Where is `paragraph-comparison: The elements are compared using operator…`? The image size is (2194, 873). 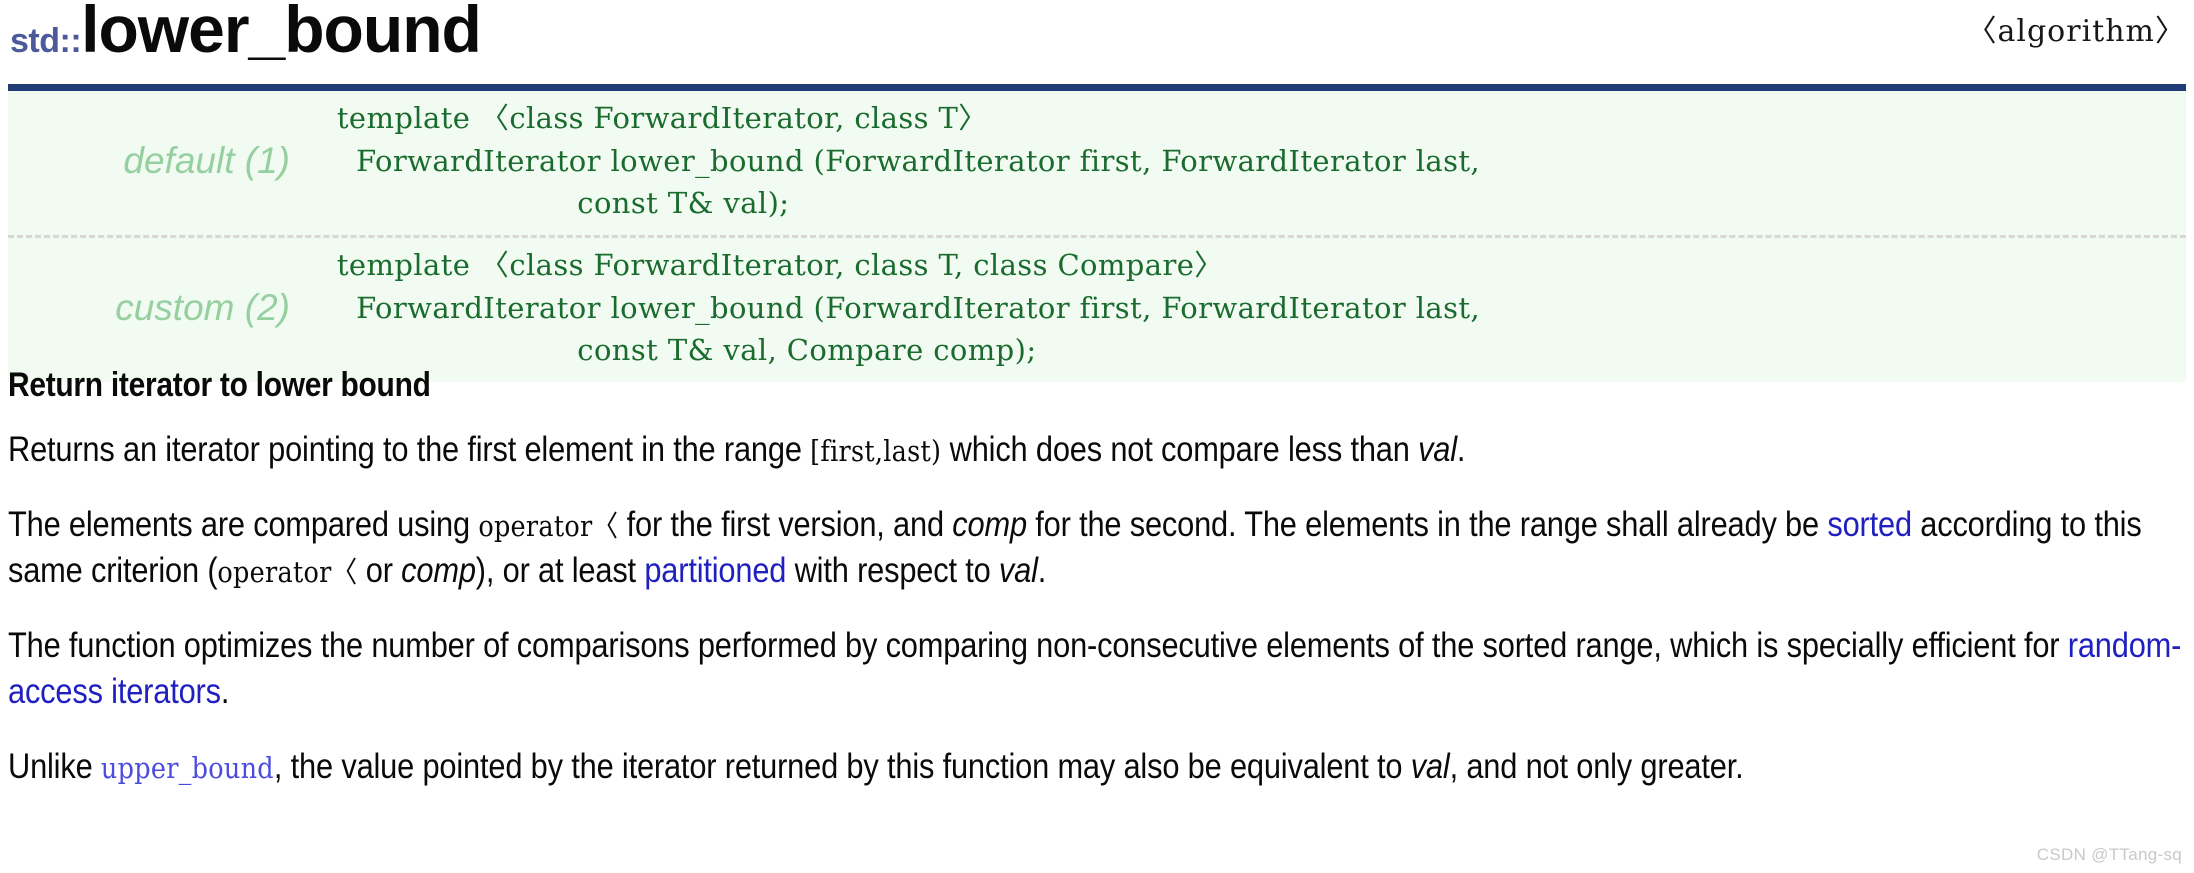
paragraph-comparison: The elements are compared using operator… is located at coordinates (1096, 548).